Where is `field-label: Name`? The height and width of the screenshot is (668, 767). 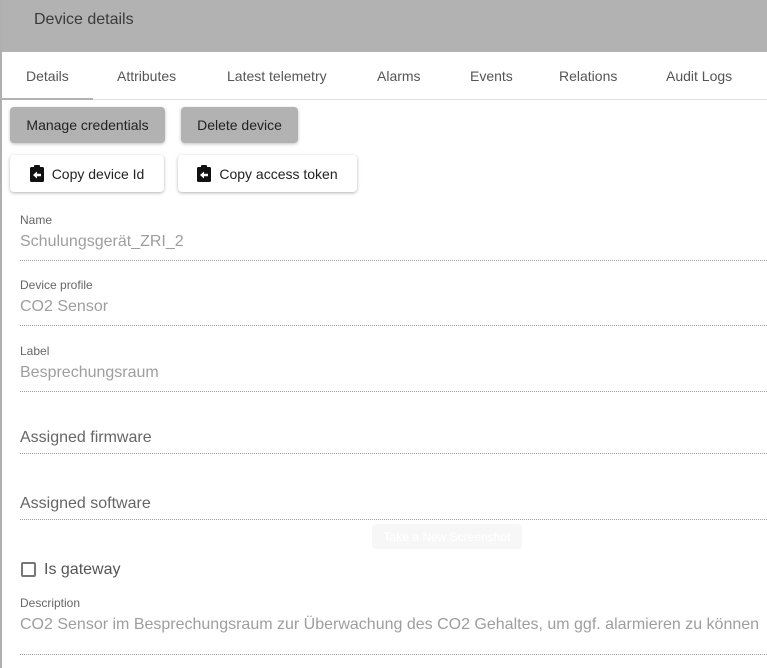 field-label: Name is located at coordinates (36, 220).